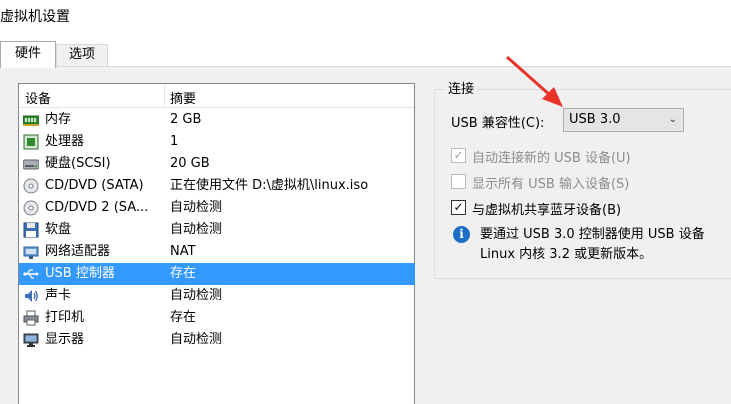 This screenshot has width=731, height=404. I want to click on device-row-usb-controller: USB 控制器 存在, so click(217, 274).